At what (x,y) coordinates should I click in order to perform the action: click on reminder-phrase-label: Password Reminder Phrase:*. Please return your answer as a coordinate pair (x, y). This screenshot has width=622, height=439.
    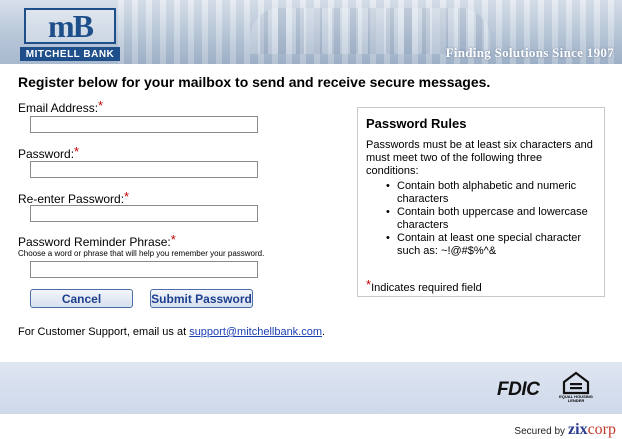
    Looking at the image, I should click on (97, 240).